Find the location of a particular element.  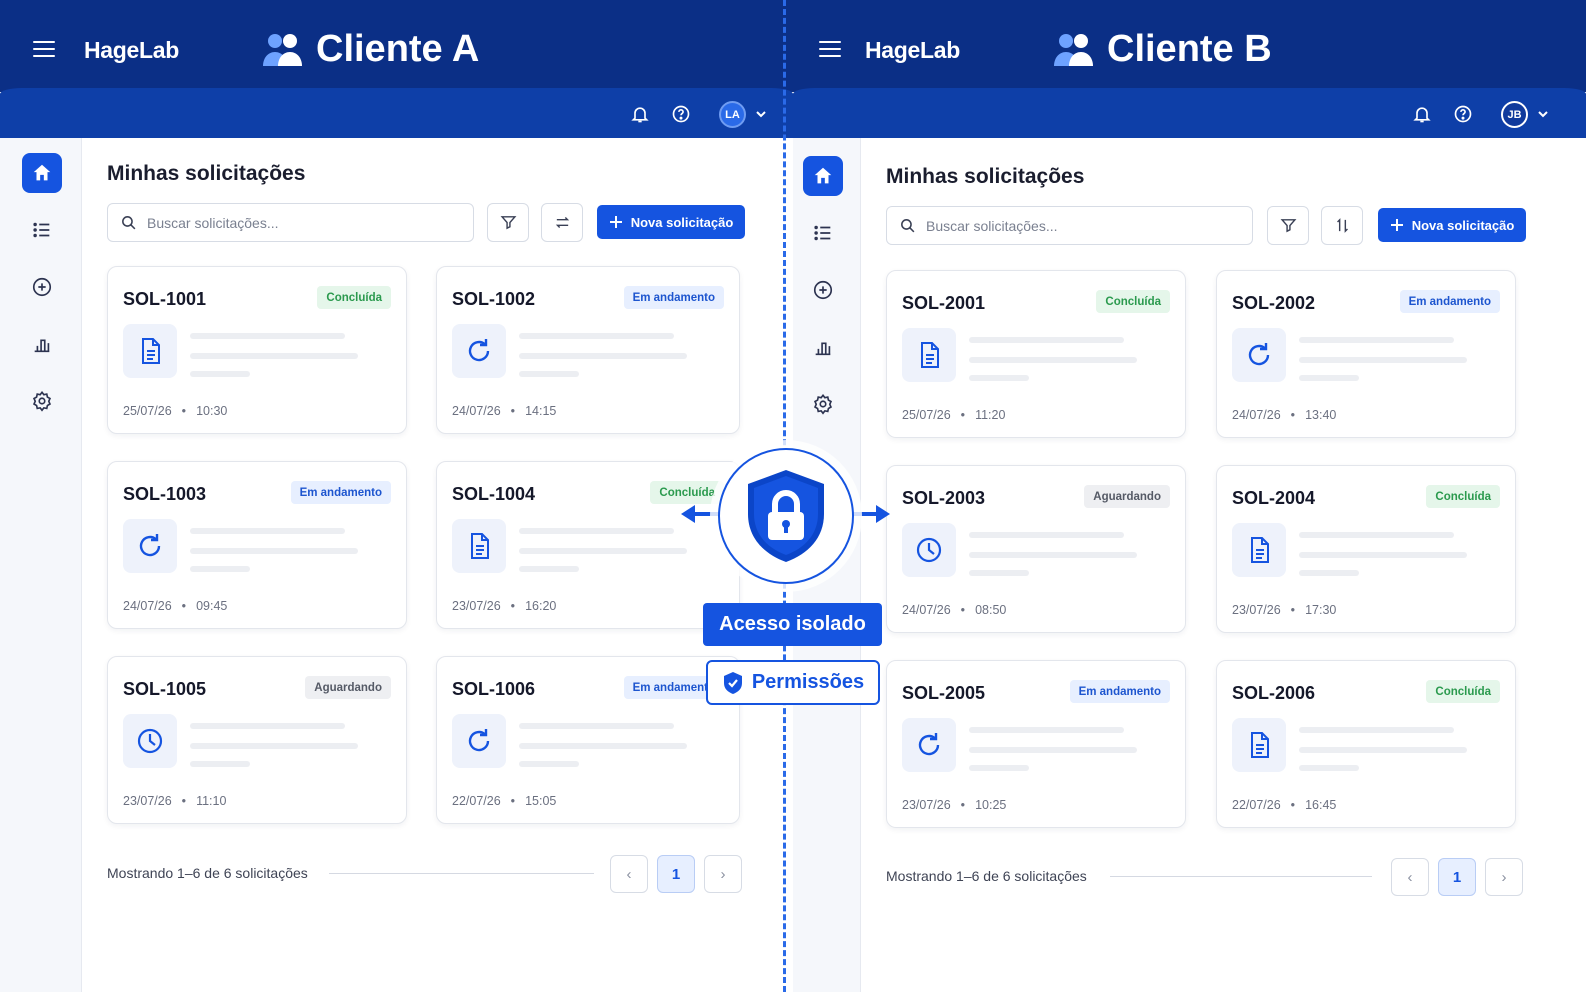

bar-chart-icon is located at coordinates (823, 349).